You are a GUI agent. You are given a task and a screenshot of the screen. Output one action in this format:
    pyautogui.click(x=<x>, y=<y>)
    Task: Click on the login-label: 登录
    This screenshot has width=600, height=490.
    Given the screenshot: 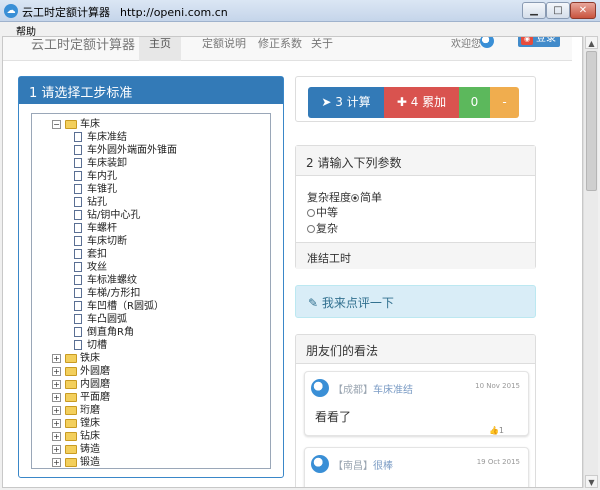 What is the action you would take?
    pyautogui.click(x=546, y=40)
    